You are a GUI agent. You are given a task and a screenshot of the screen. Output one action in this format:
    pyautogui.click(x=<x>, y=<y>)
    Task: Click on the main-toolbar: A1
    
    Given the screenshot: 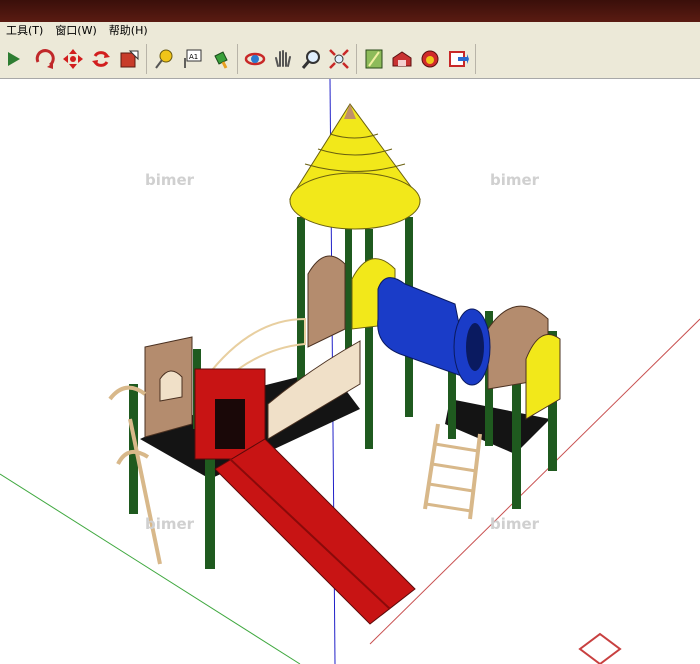 What is the action you would take?
    pyautogui.click(x=350, y=59)
    